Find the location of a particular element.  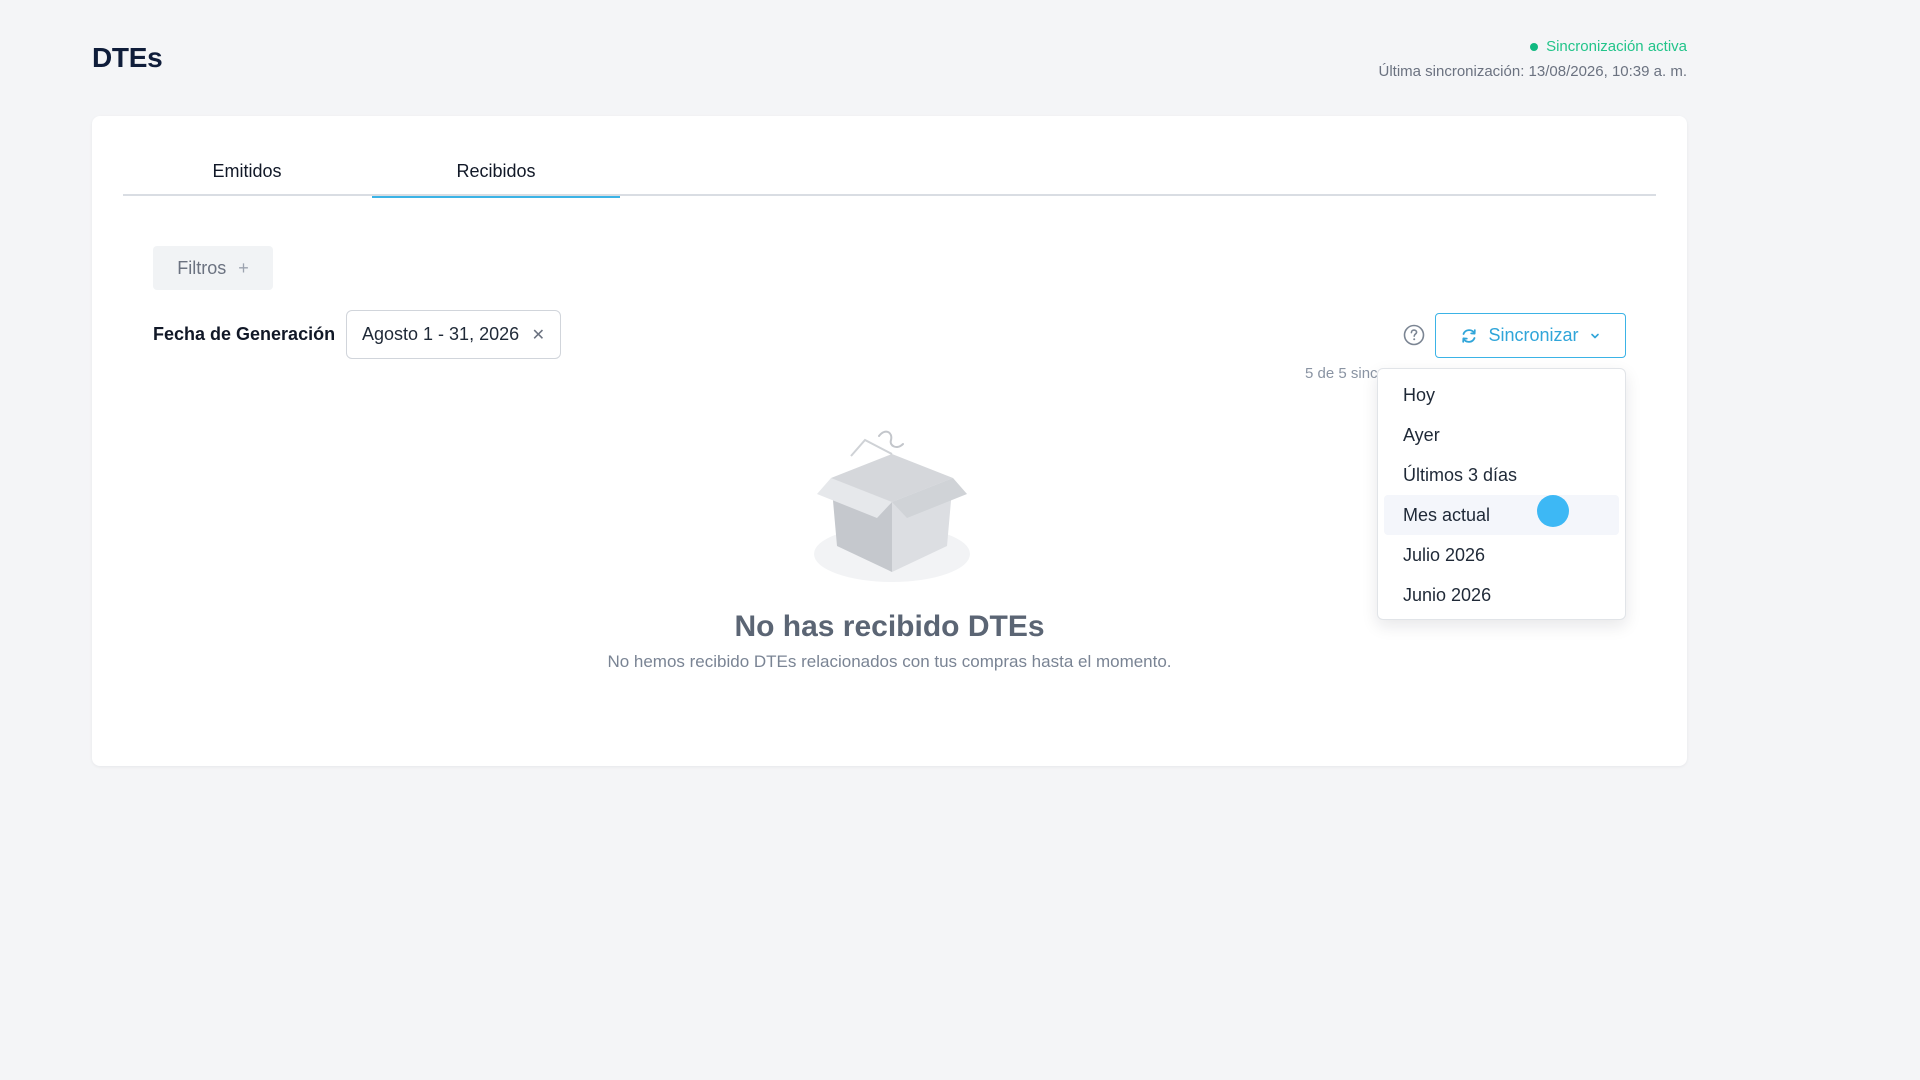

status-dot-icon is located at coordinates (1534, 46).